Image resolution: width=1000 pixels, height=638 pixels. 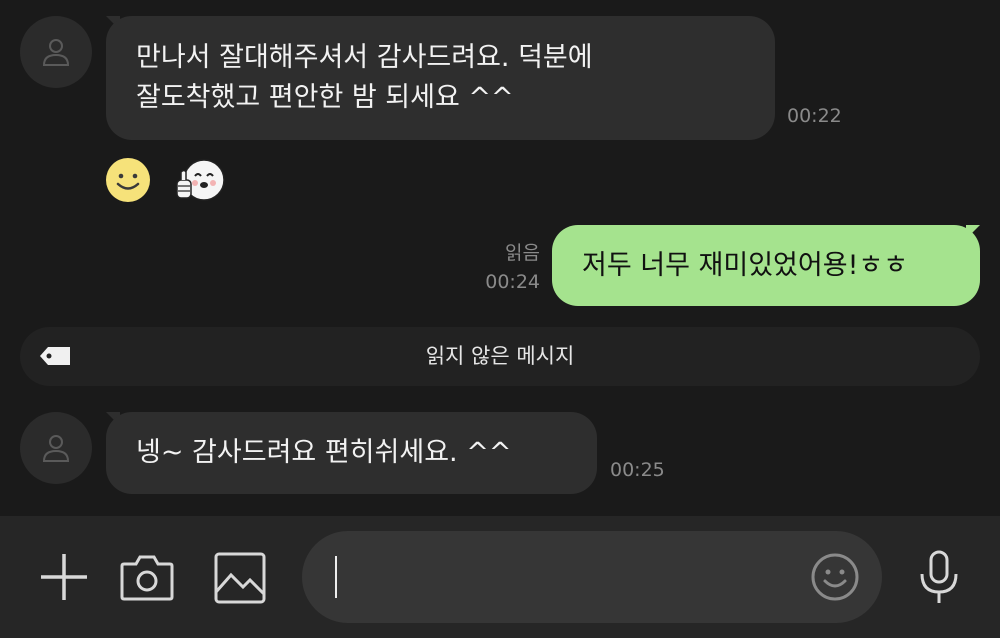 What do you see at coordinates (324, 452) in the screenshot?
I see `message-text: 넹~ 감사드려요 편히쉬세요. ^^` at bounding box center [324, 452].